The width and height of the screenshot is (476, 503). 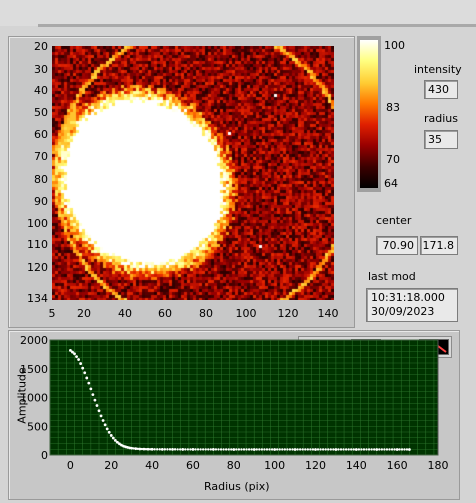 I want to click on image-x-tick: 100, so click(x=246, y=313).